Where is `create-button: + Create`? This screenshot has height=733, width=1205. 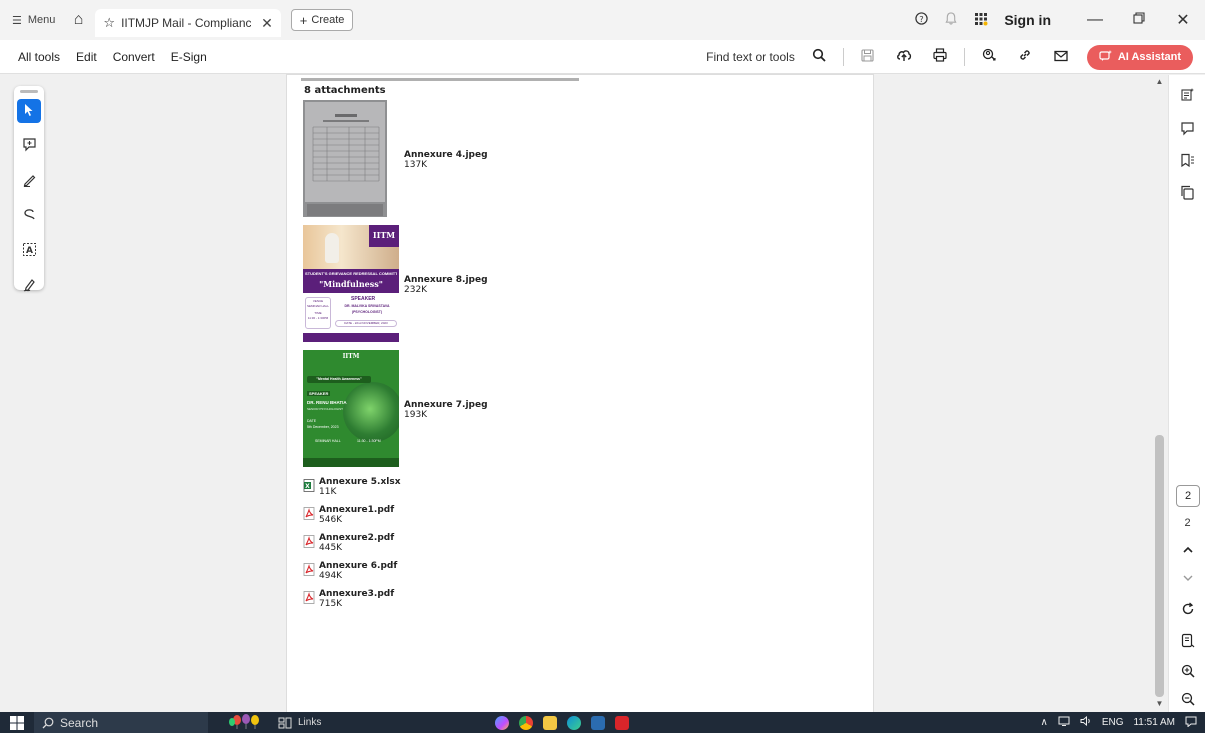
create-button: + Create is located at coordinates (322, 20).